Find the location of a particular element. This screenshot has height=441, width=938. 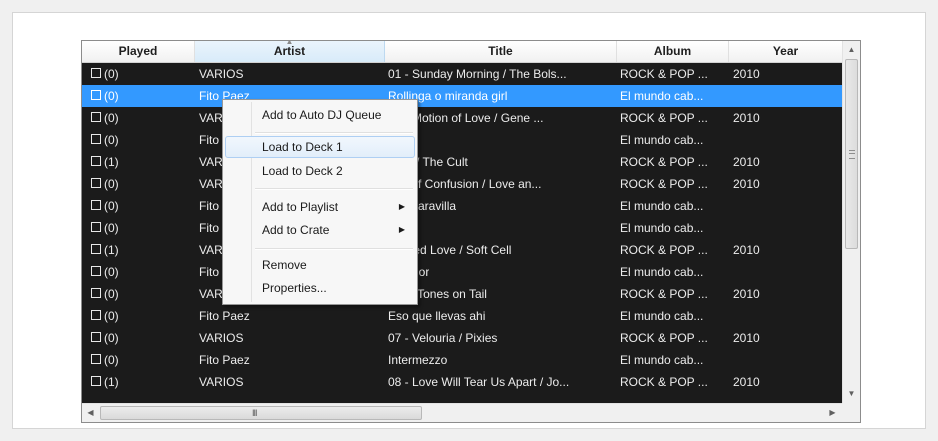

column-header-artist-label: Artist is located at coordinates (289, 51).